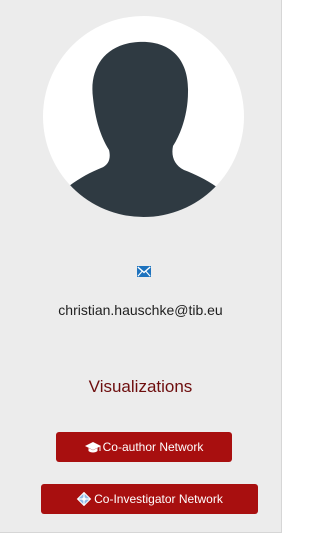 The height and width of the screenshot is (538, 320). I want to click on coauthor-network-label: Co-author Network, so click(153, 447).